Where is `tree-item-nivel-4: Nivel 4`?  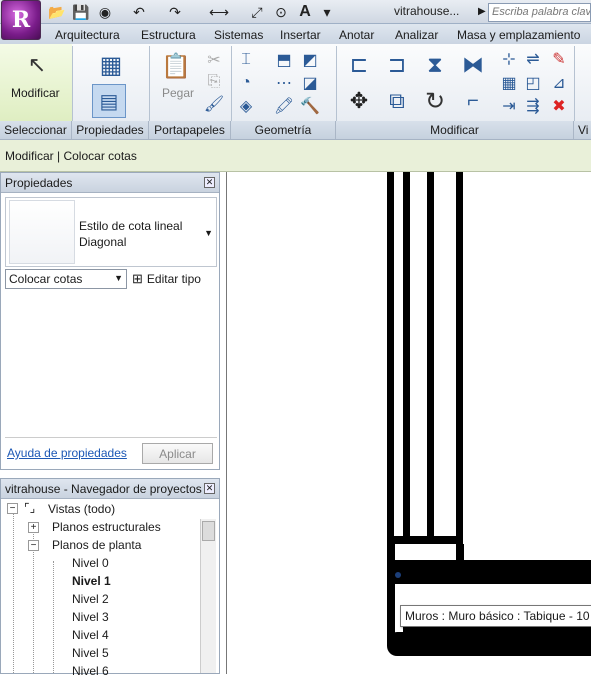 tree-item-nivel-4: Nivel 4 is located at coordinates (90, 635).